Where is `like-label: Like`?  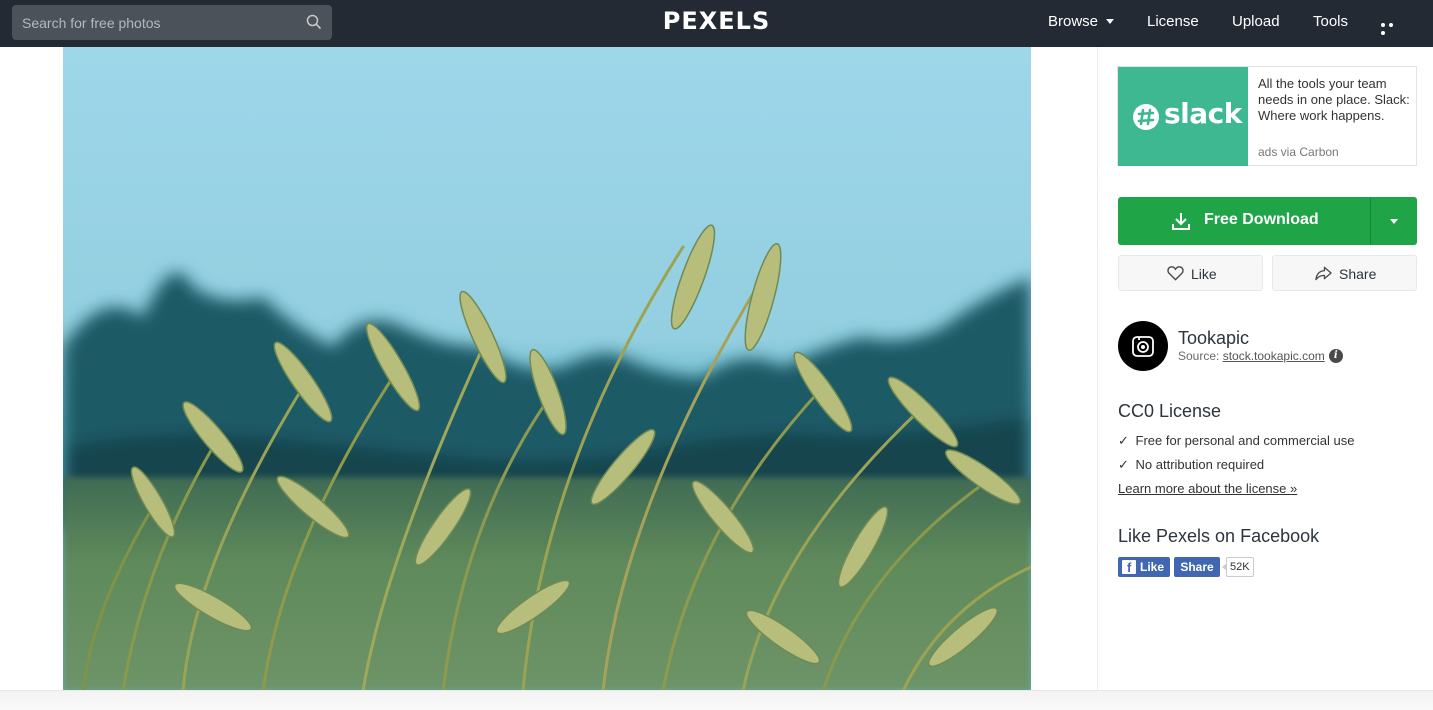
like-label: Like is located at coordinates (1204, 274).